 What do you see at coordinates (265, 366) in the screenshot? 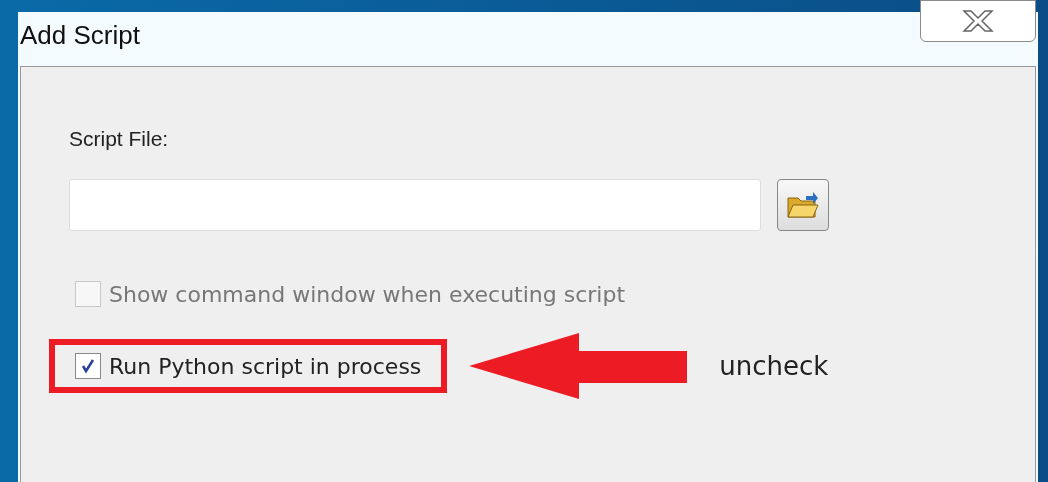
I see `checkbox-label: Run Python script in process` at bounding box center [265, 366].